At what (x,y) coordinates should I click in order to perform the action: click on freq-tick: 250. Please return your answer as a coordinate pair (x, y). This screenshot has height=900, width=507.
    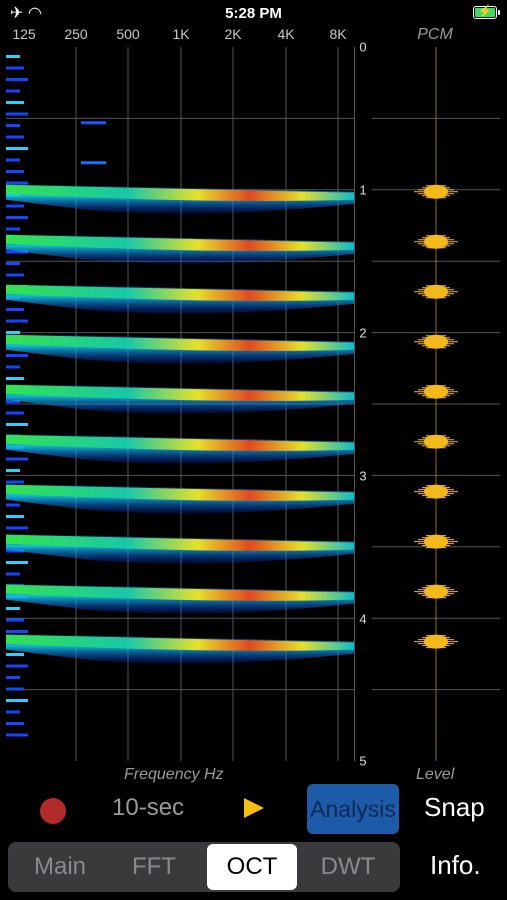
    Looking at the image, I should click on (76, 34).